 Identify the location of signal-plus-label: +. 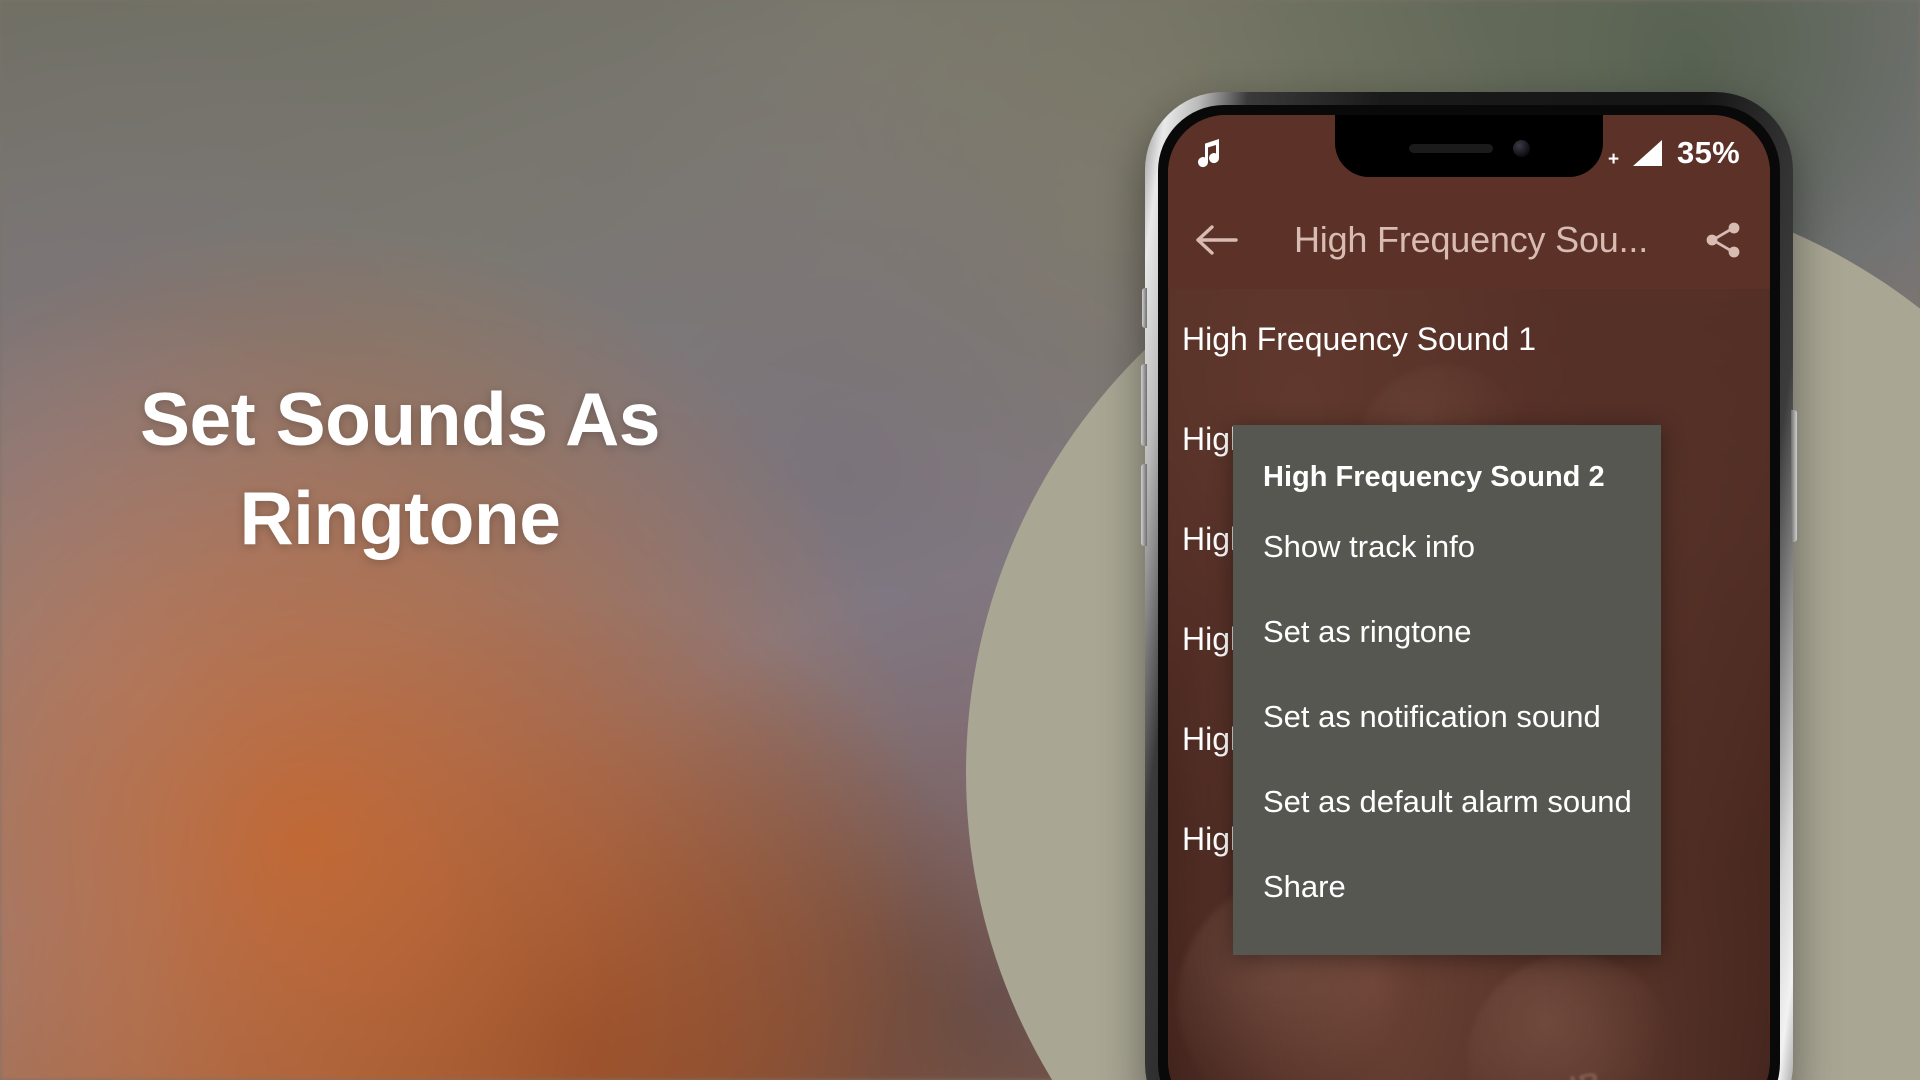
(1613, 159).